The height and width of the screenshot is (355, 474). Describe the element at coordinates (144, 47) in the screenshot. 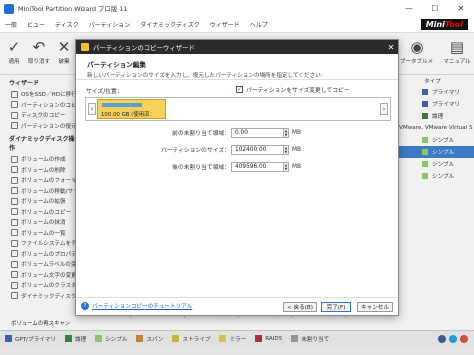

I see `dialog-title: パーティションのコピーウィザード` at that location.